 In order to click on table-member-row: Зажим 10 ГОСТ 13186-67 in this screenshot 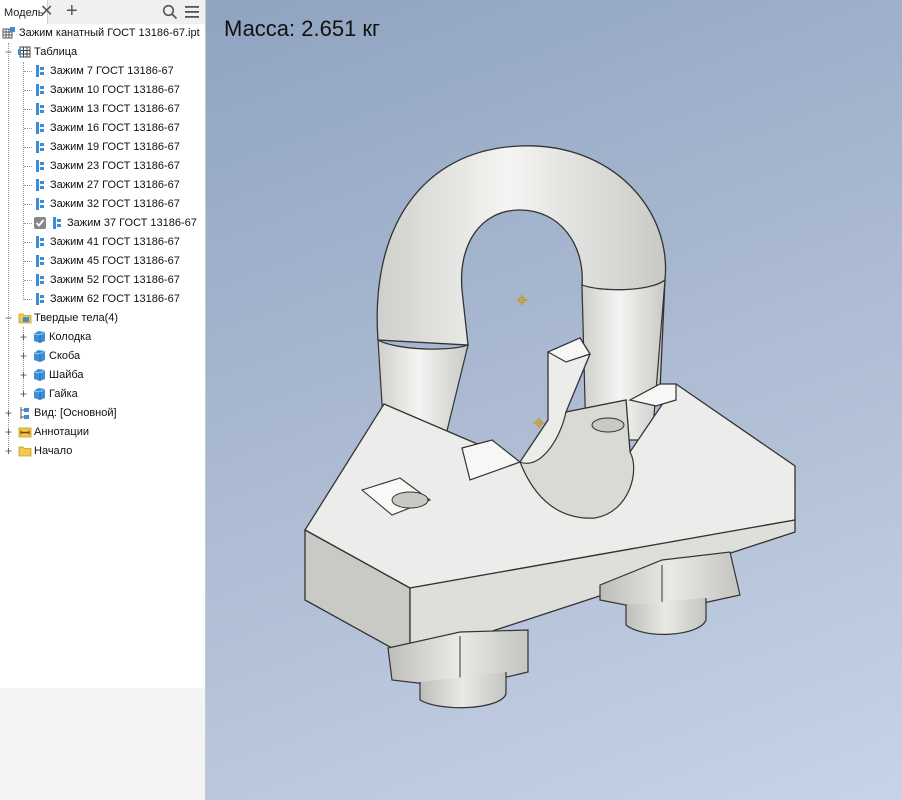, I will do `click(102, 90)`.